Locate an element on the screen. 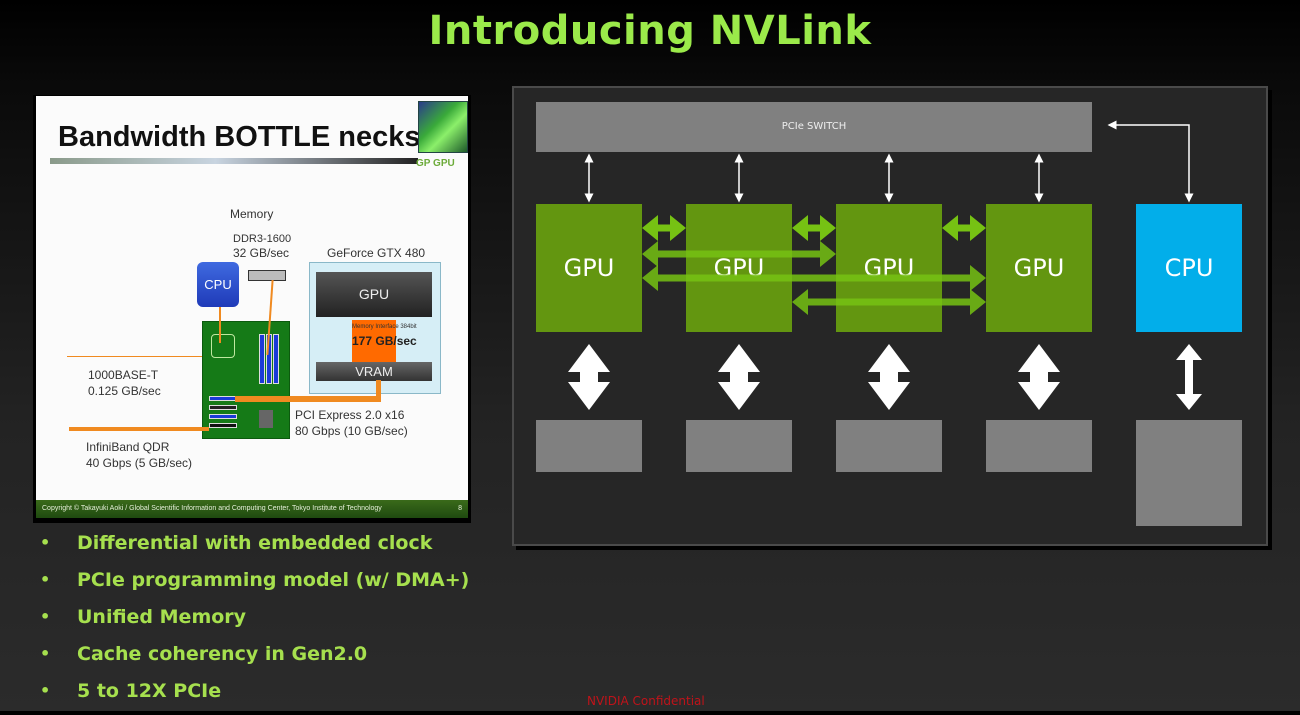 This screenshot has height=715, width=1300. pcie-link-cpu is located at coordinates (1150, 161).